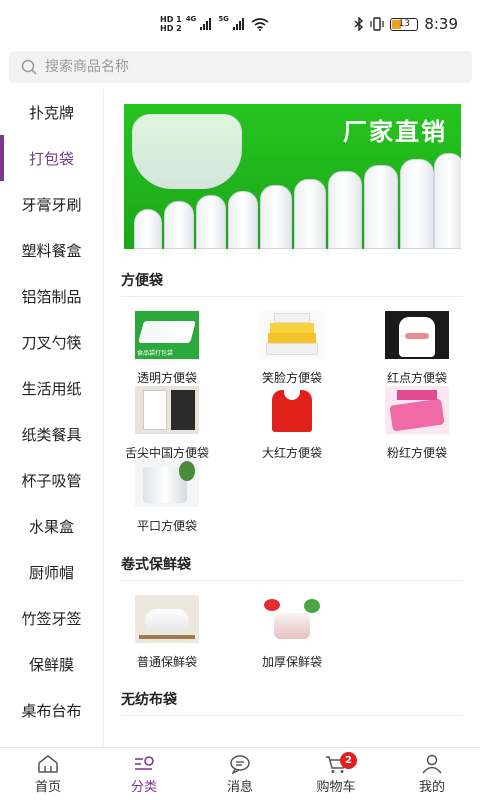 Image resolution: width=480 pixels, height=800 pixels. What do you see at coordinates (291, 662) in the screenshot?
I see `product-name: 加厚保鲜袋` at bounding box center [291, 662].